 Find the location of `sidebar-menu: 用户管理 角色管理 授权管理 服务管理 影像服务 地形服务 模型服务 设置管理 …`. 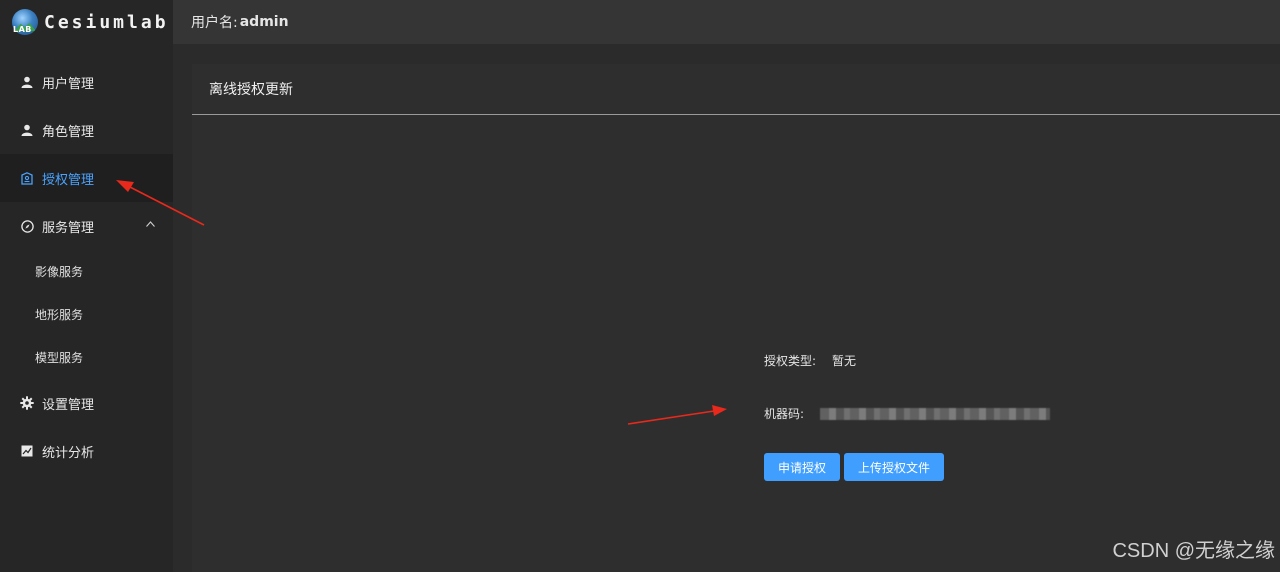

sidebar-menu: 用户管理 角色管理 授权管理 服务管理 影像服务 地形服务 模型服务 设置管理 … is located at coordinates (86, 266).